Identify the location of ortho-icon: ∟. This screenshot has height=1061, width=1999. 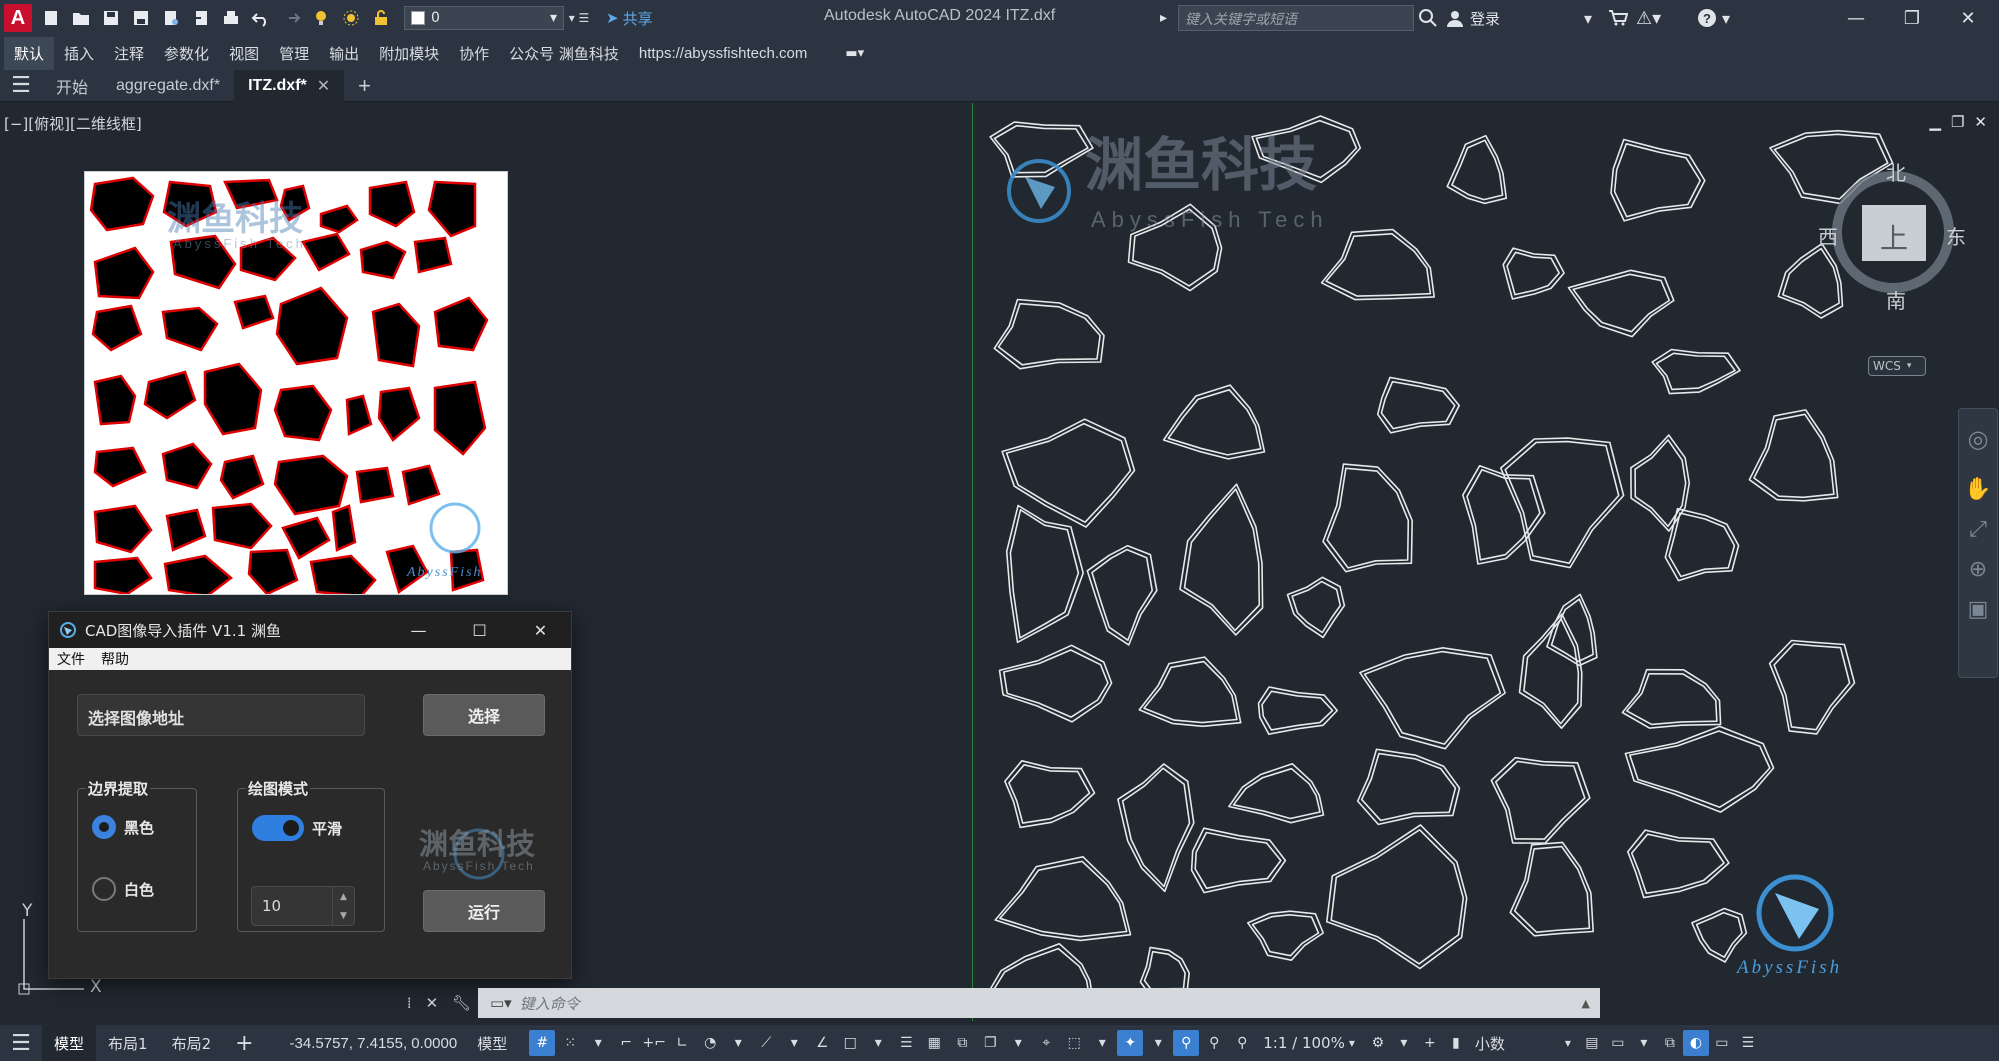
(682, 1043).